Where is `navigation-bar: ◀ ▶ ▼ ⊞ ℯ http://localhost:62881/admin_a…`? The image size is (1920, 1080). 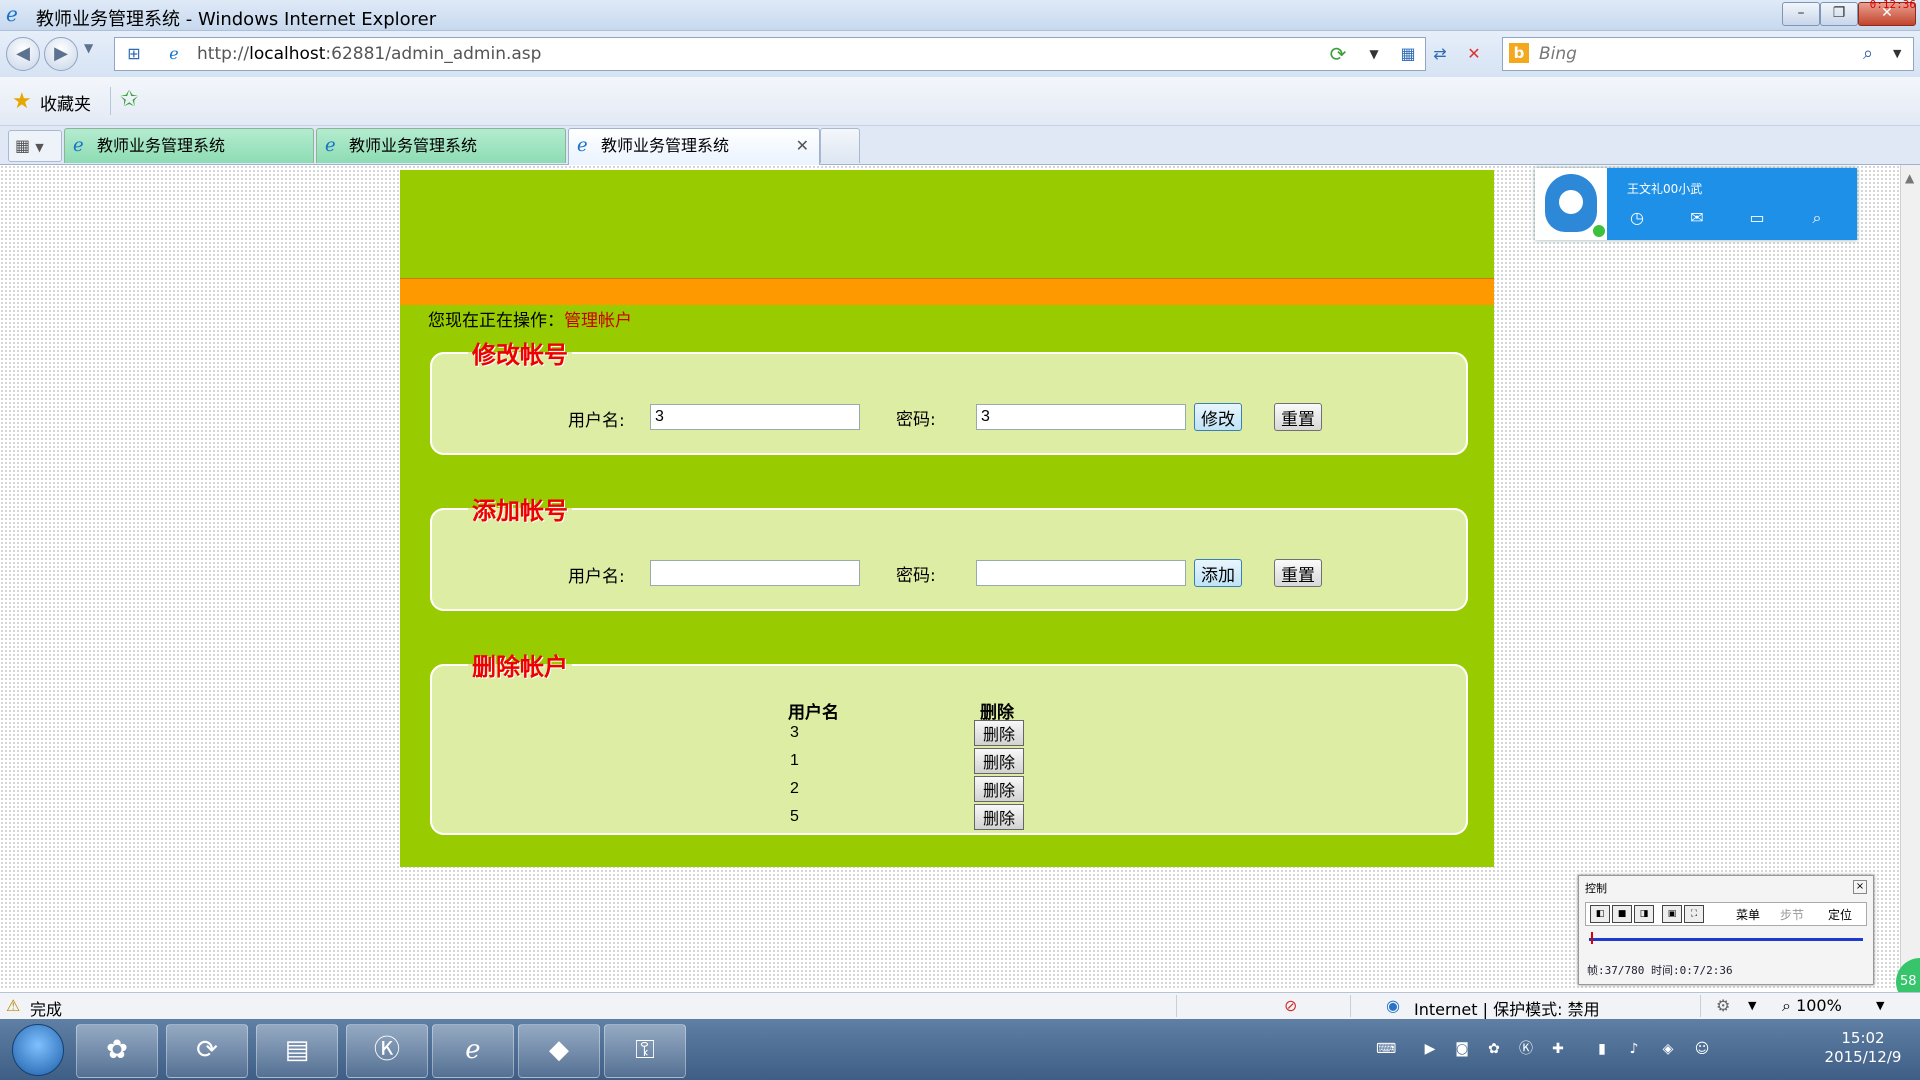 navigation-bar: ◀ ▶ ▼ ⊞ ℯ http://localhost:62881/admin_a… is located at coordinates (960, 54).